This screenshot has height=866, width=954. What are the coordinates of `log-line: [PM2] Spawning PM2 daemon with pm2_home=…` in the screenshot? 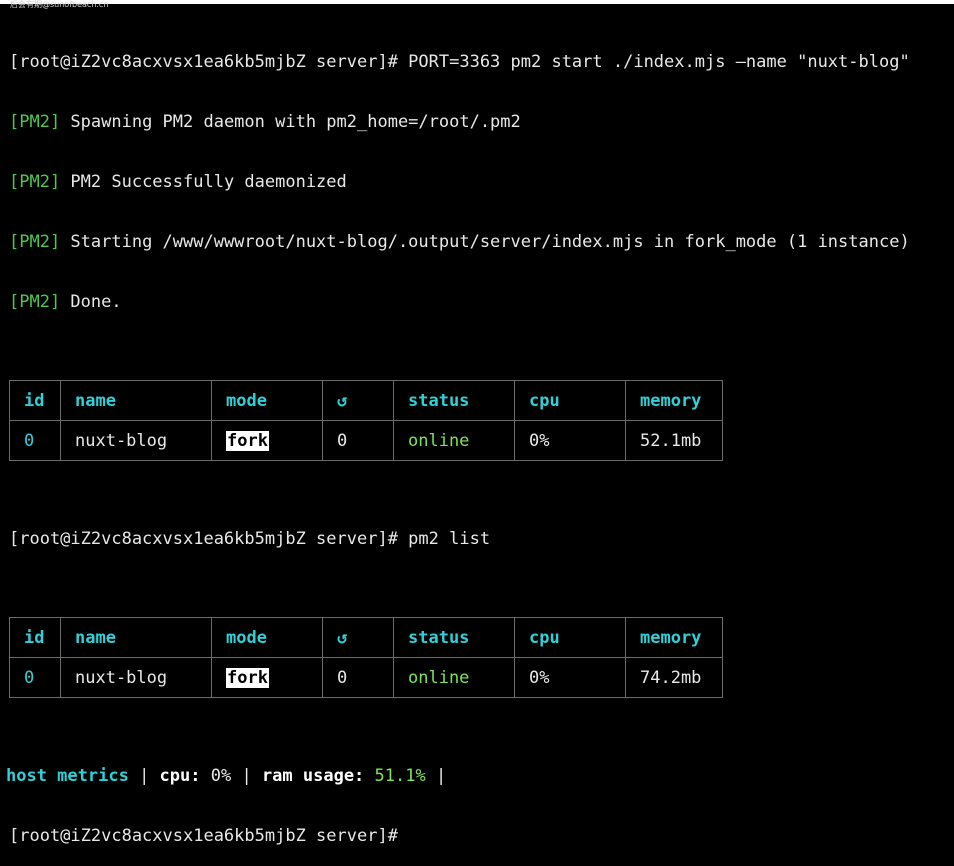 It's located at (479, 122).